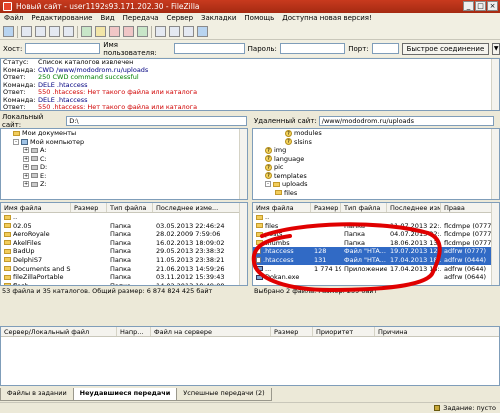 The width and height of the screenshot is (500, 413). What do you see at coordinates (495, 84) in the screenshot?
I see `log-scrollbar` at bounding box center [495, 84].